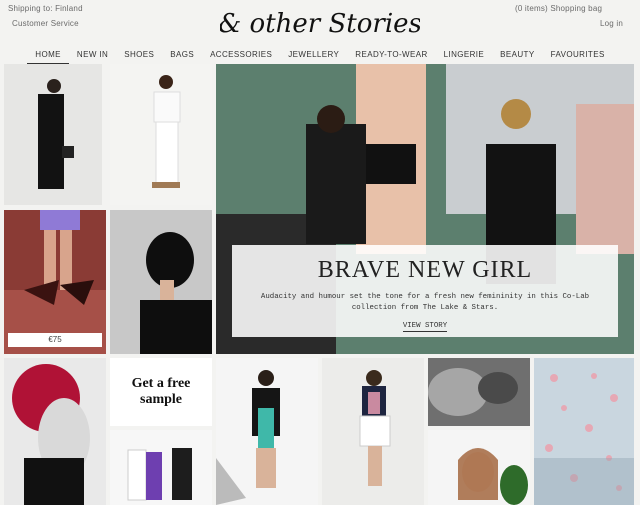  I want to click on nav-beauty: BEAUTY, so click(517, 55).